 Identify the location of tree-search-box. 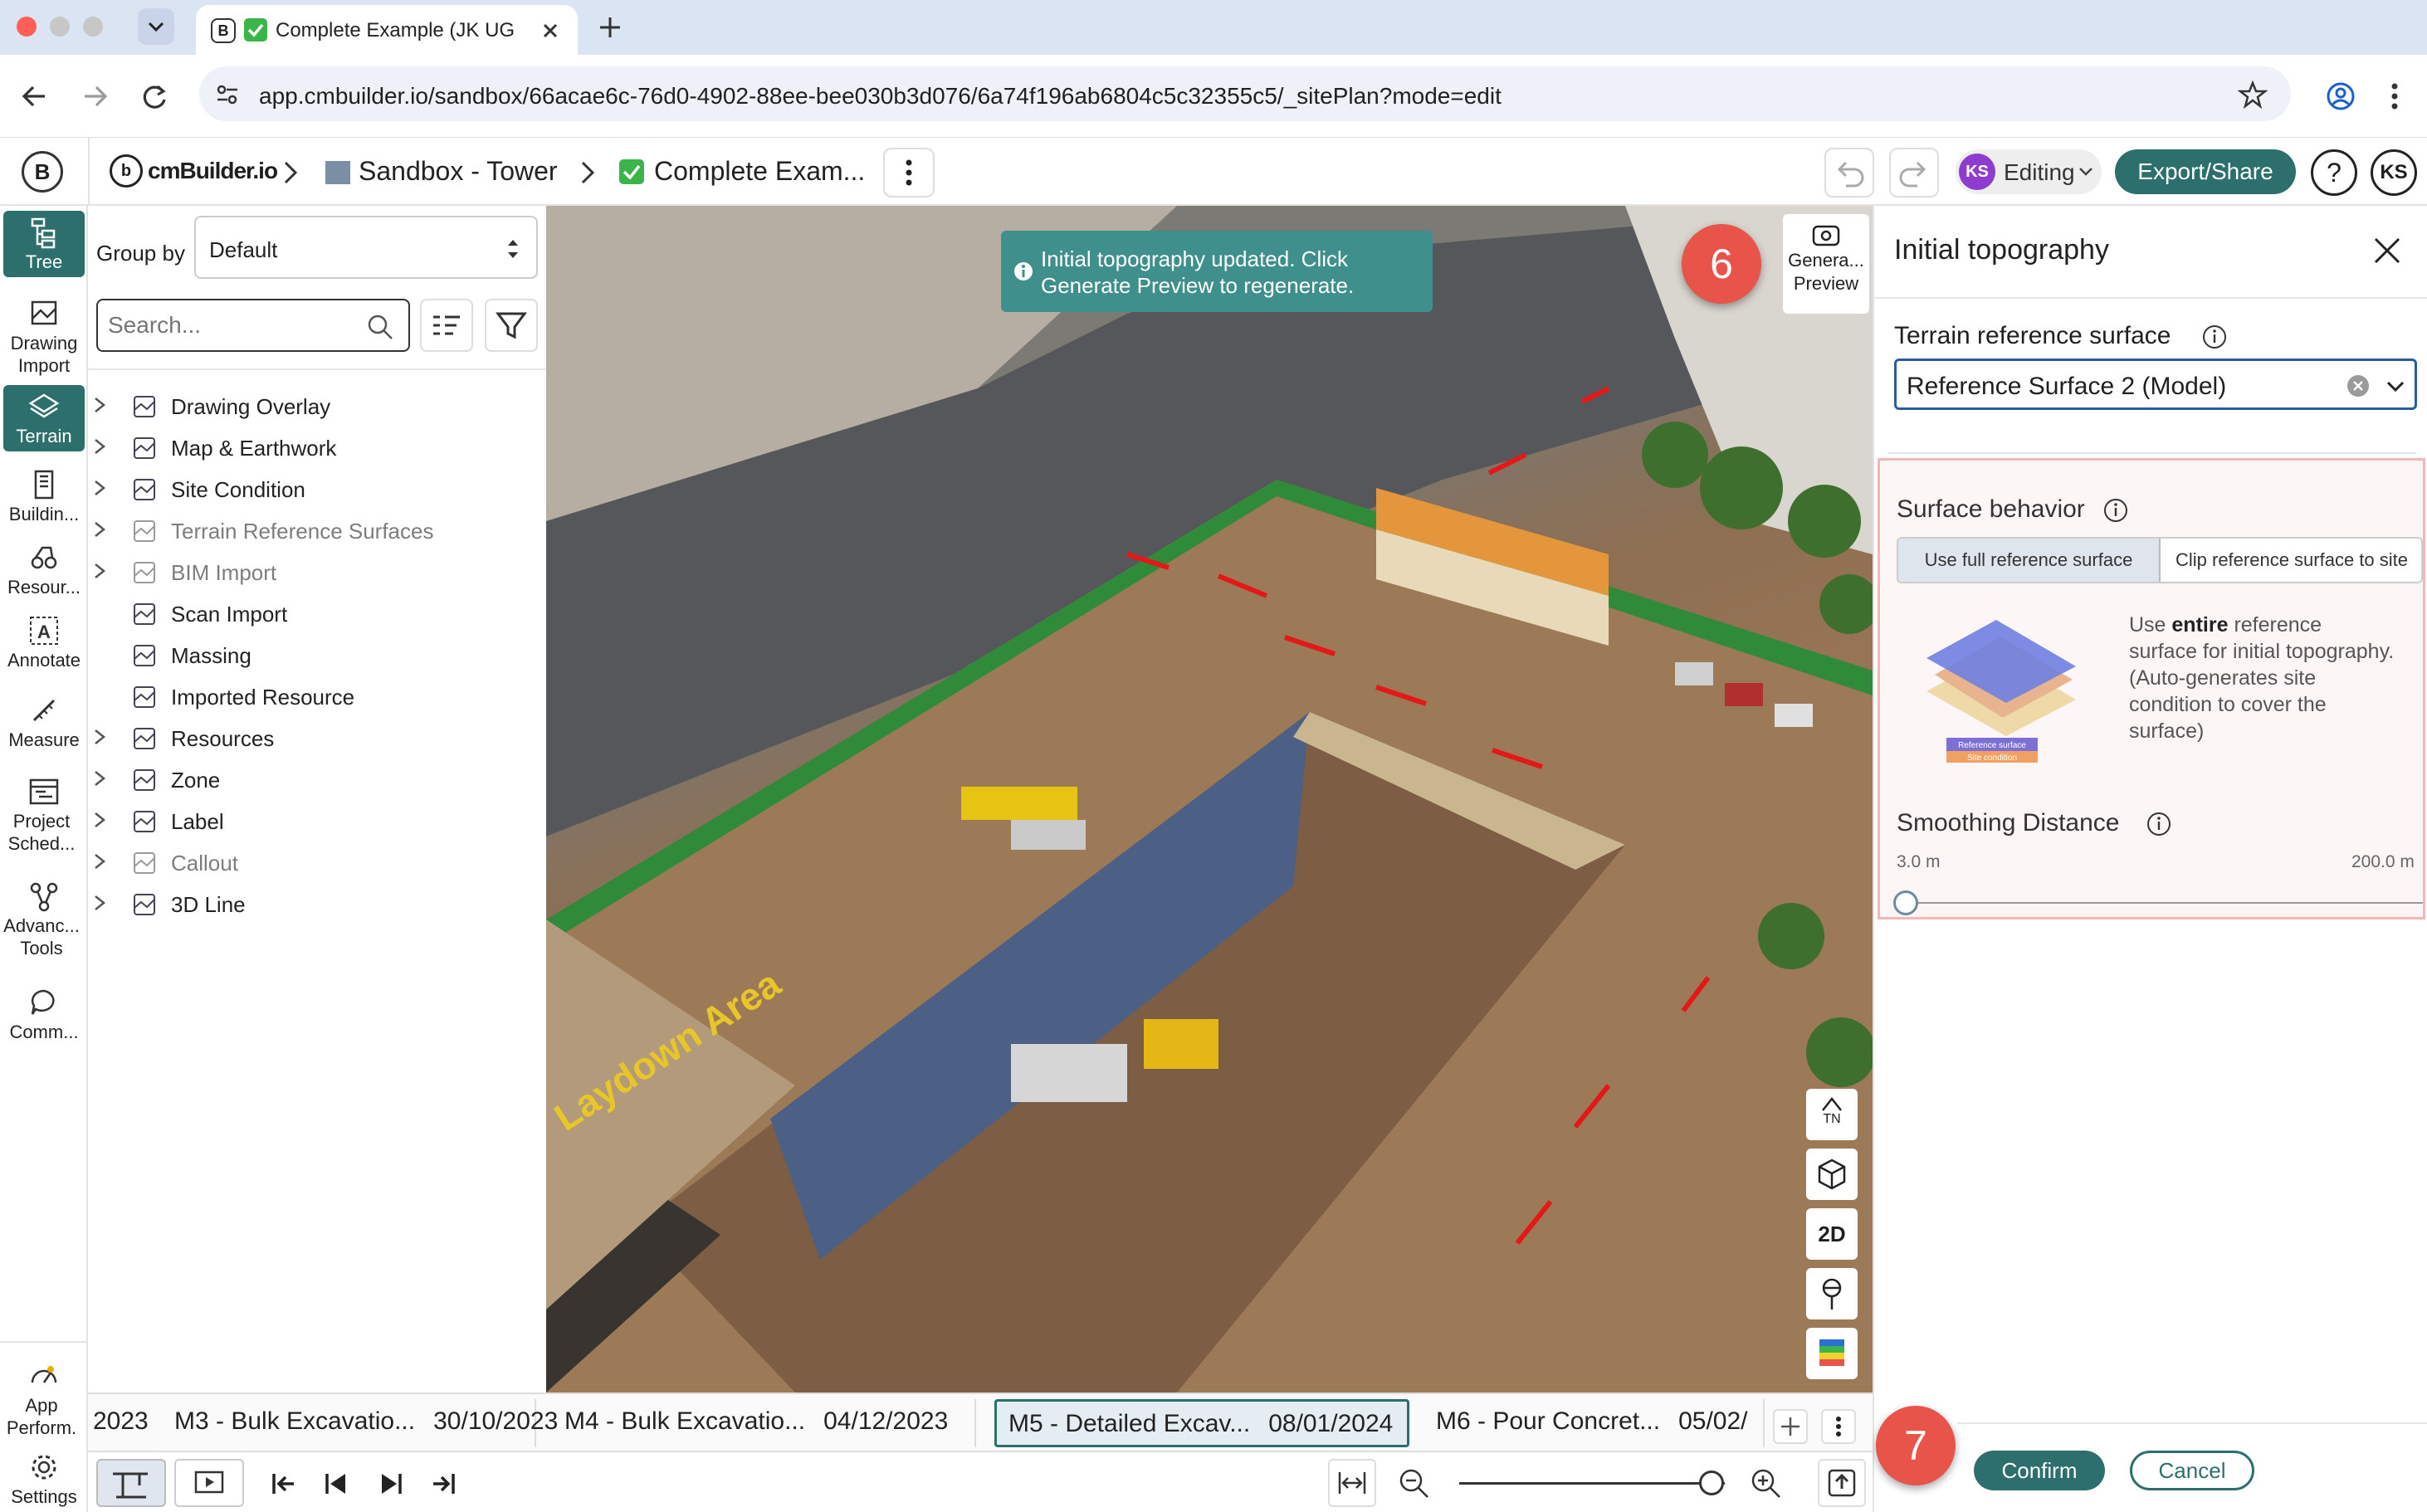
(253, 325).